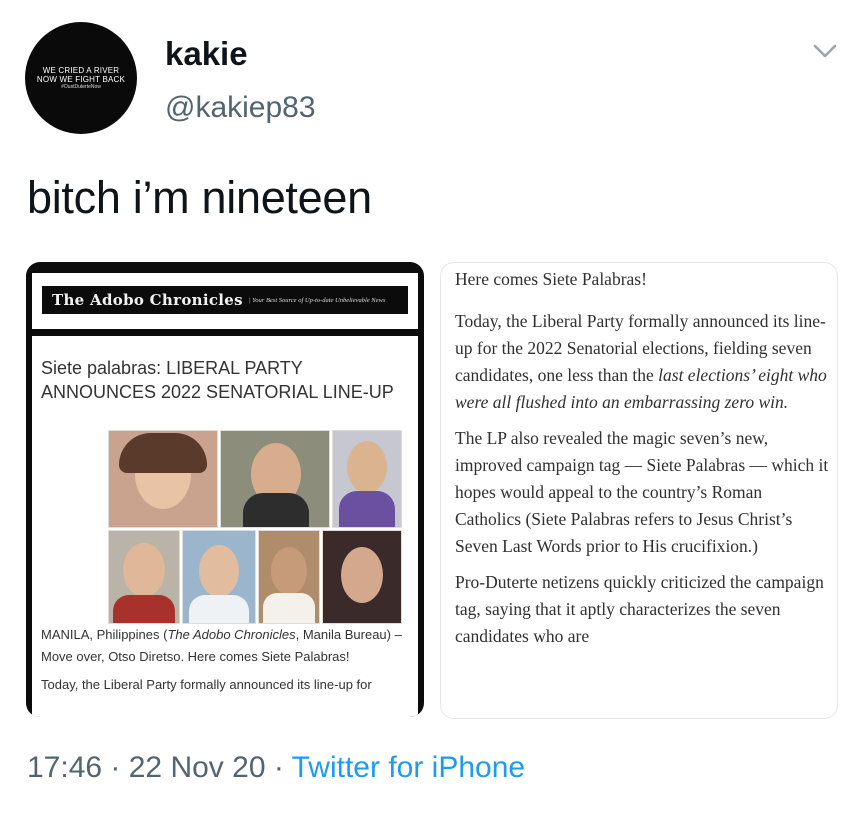  What do you see at coordinates (81, 86) in the screenshot?
I see `avatar-text-line-3: #OustDuterteNow` at bounding box center [81, 86].